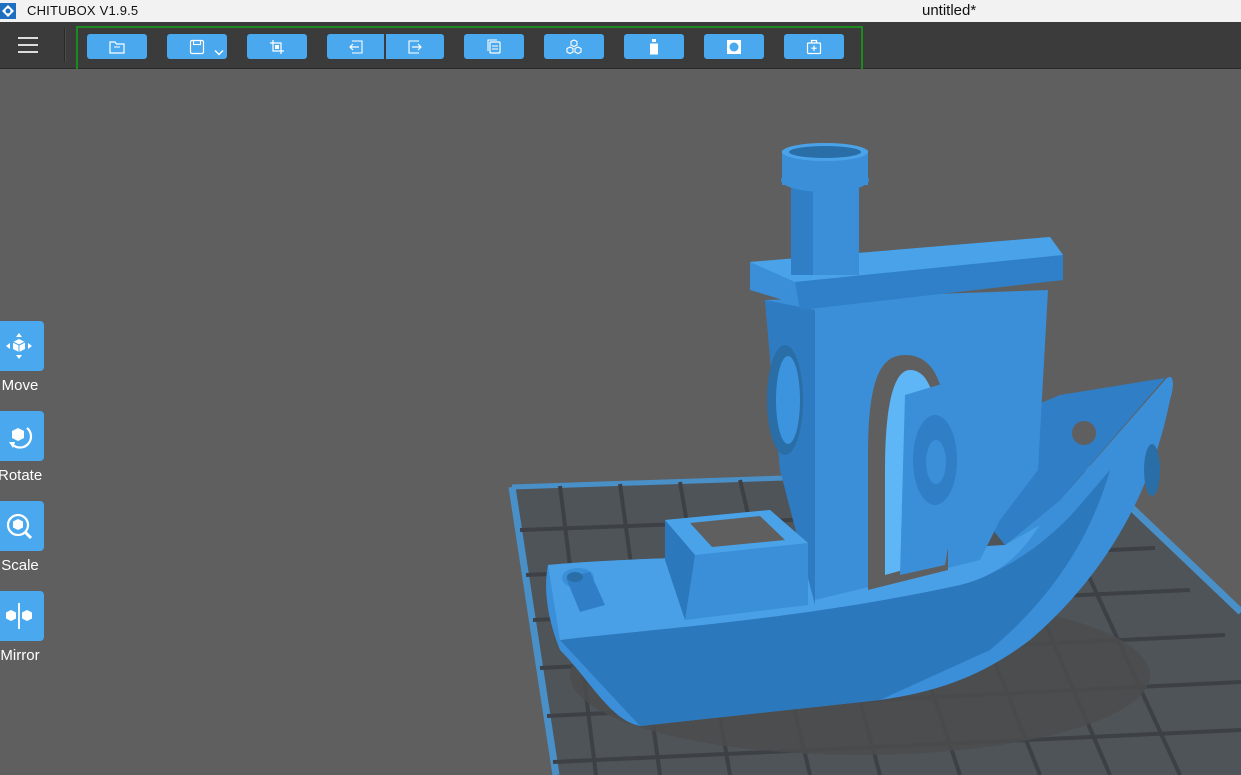 The image size is (1241, 775). What do you see at coordinates (949, 10) in the screenshot?
I see `document-title: untitled*` at bounding box center [949, 10].